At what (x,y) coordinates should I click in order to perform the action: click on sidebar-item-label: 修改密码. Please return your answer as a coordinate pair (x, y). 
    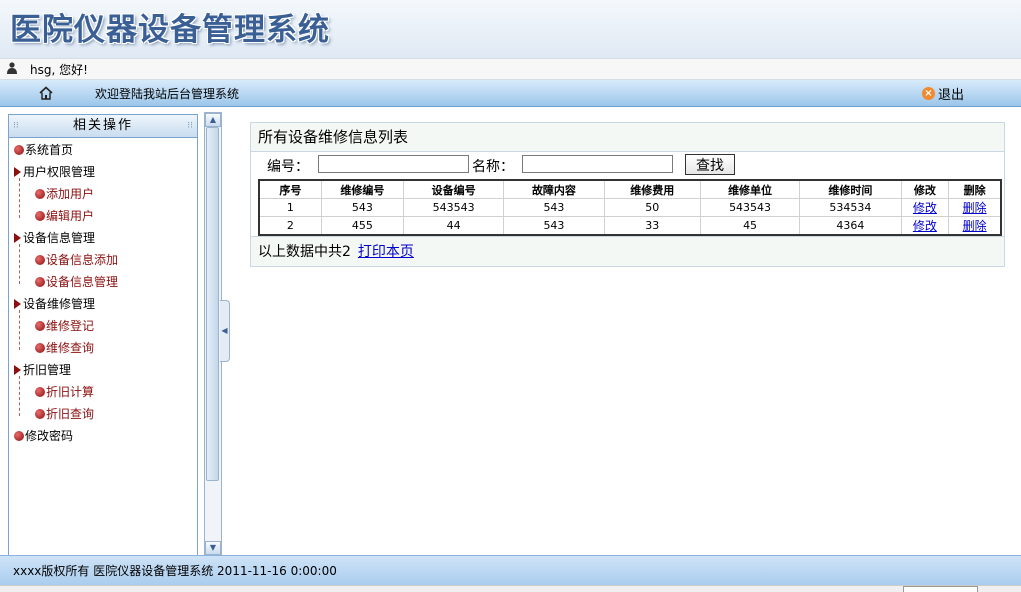
    Looking at the image, I should click on (49, 436).